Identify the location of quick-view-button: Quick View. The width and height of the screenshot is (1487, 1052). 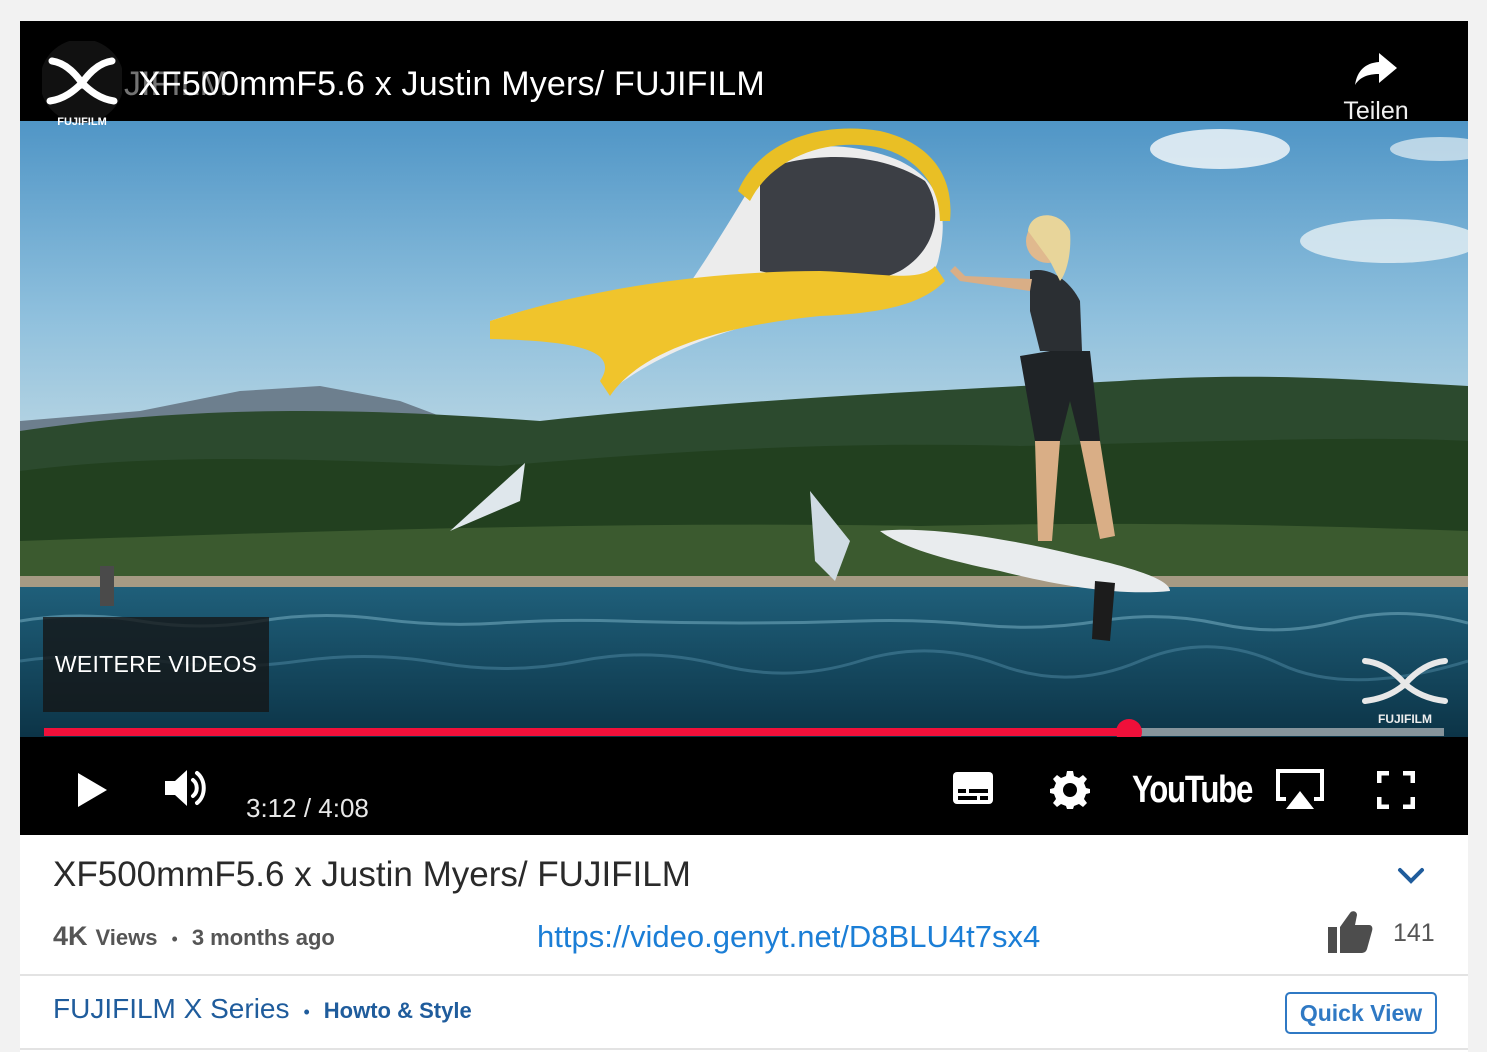
(1361, 1013).